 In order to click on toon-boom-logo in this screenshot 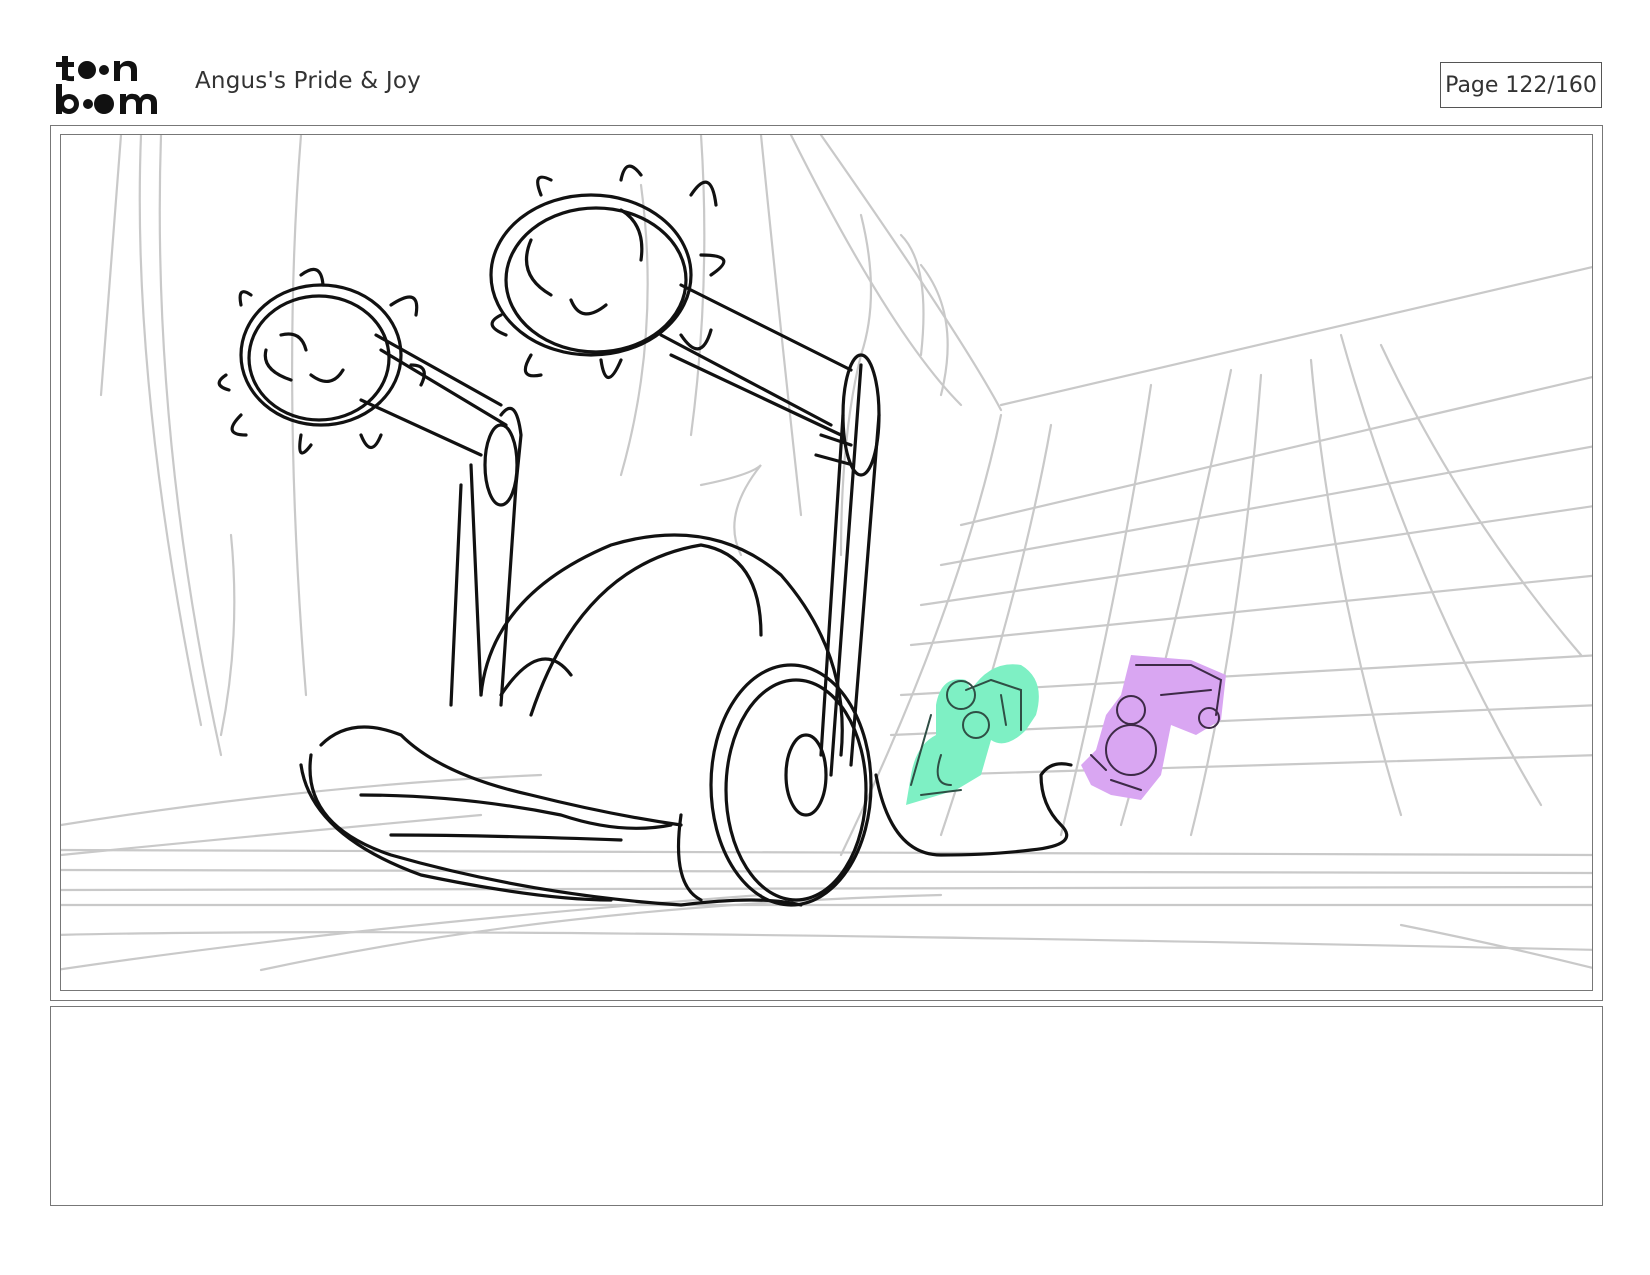, I will do `click(113, 85)`.